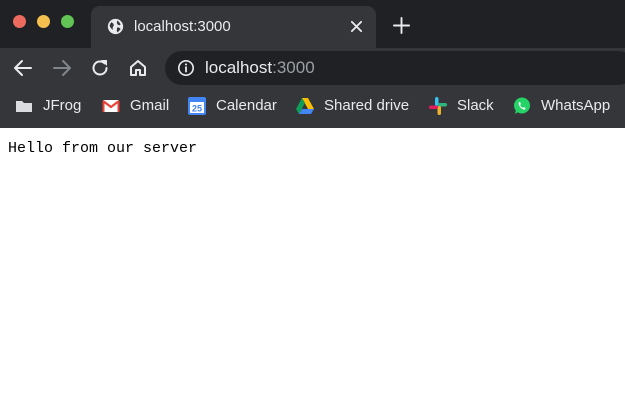  Describe the element at coordinates (111, 106) in the screenshot. I see `gmail-icon` at that location.